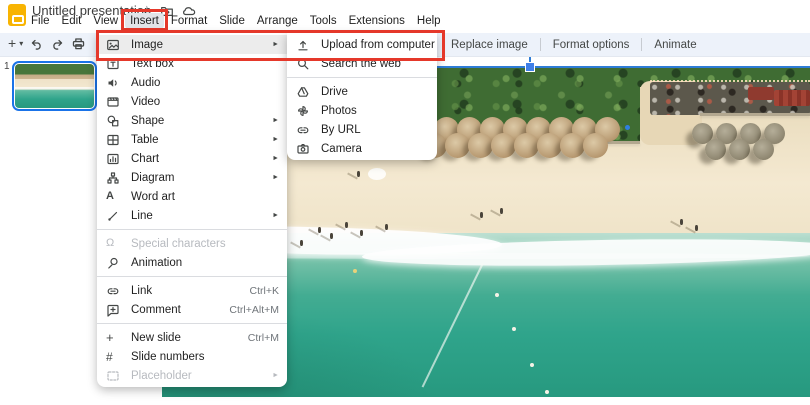 This screenshot has height=405, width=810. Describe the element at coordinates (17, 15) in the screenshot. I see `slides-logo-icon` at that location.